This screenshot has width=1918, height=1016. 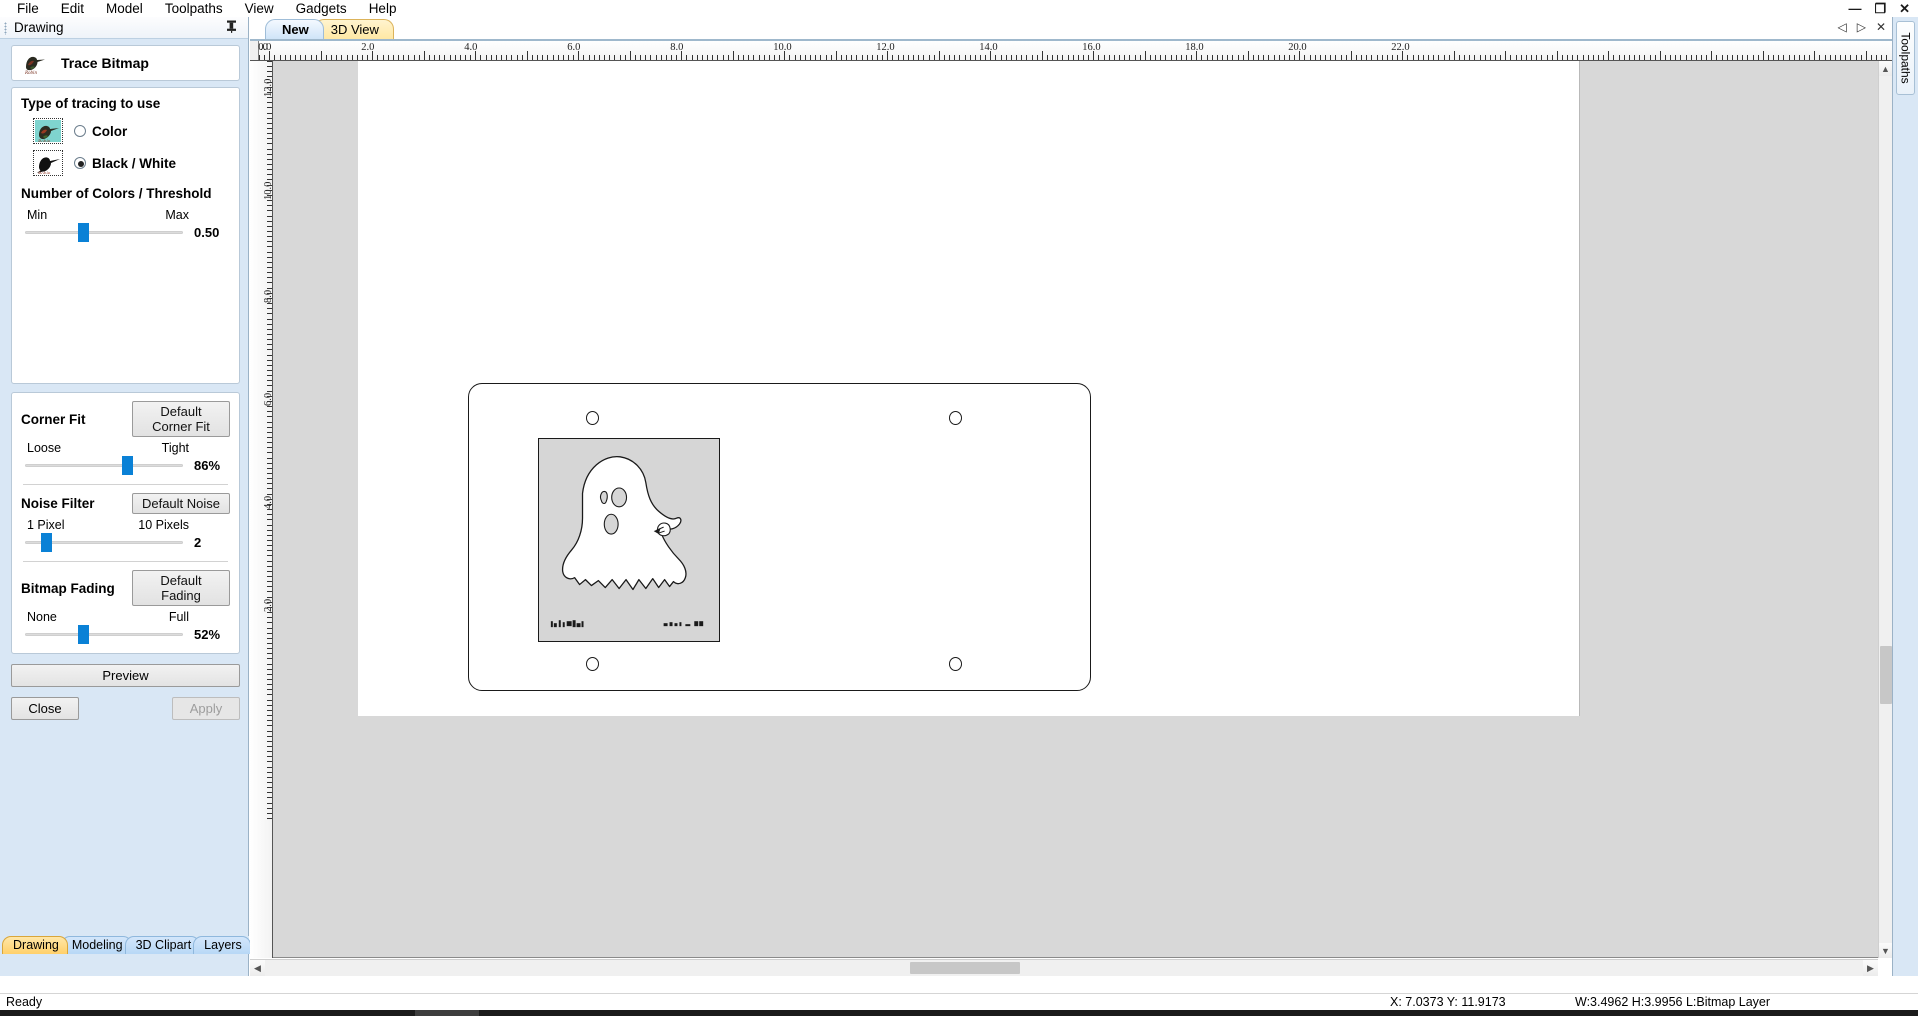 I want to click on color-bird-thumbnail: Robin, so click(x=48, y=131).